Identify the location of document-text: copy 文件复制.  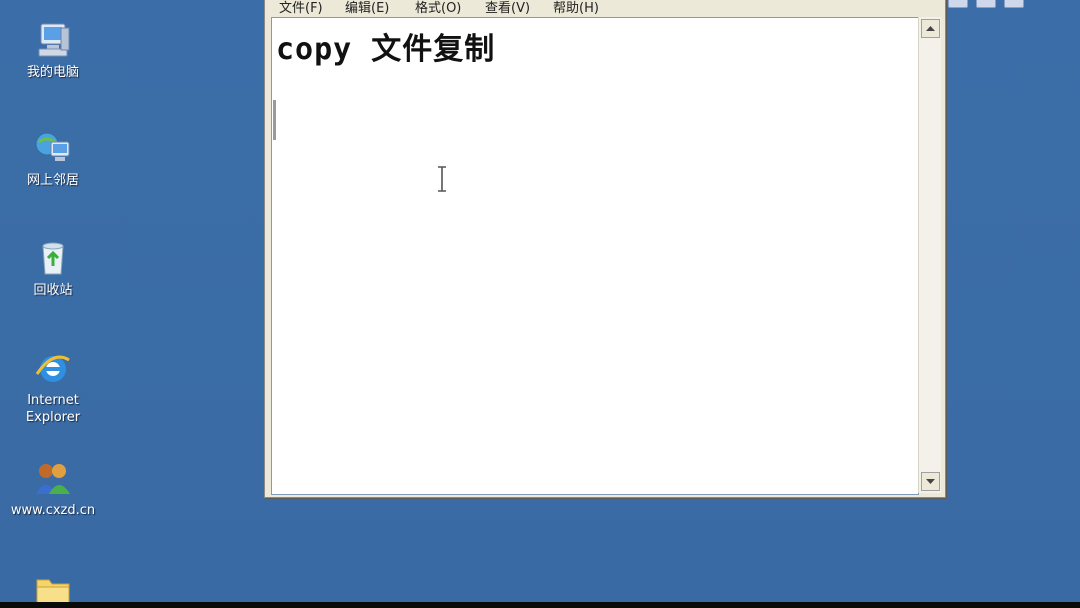
(386, 49).